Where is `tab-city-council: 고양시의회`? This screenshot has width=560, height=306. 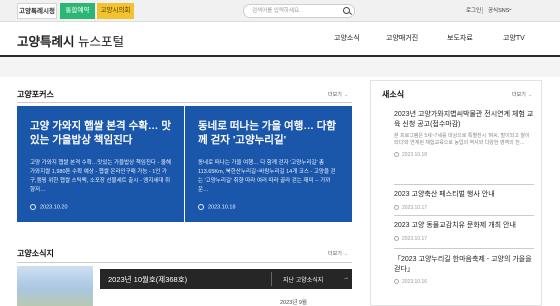
tab-city-council: 고양시의회 is located at coordinates (115, 11).